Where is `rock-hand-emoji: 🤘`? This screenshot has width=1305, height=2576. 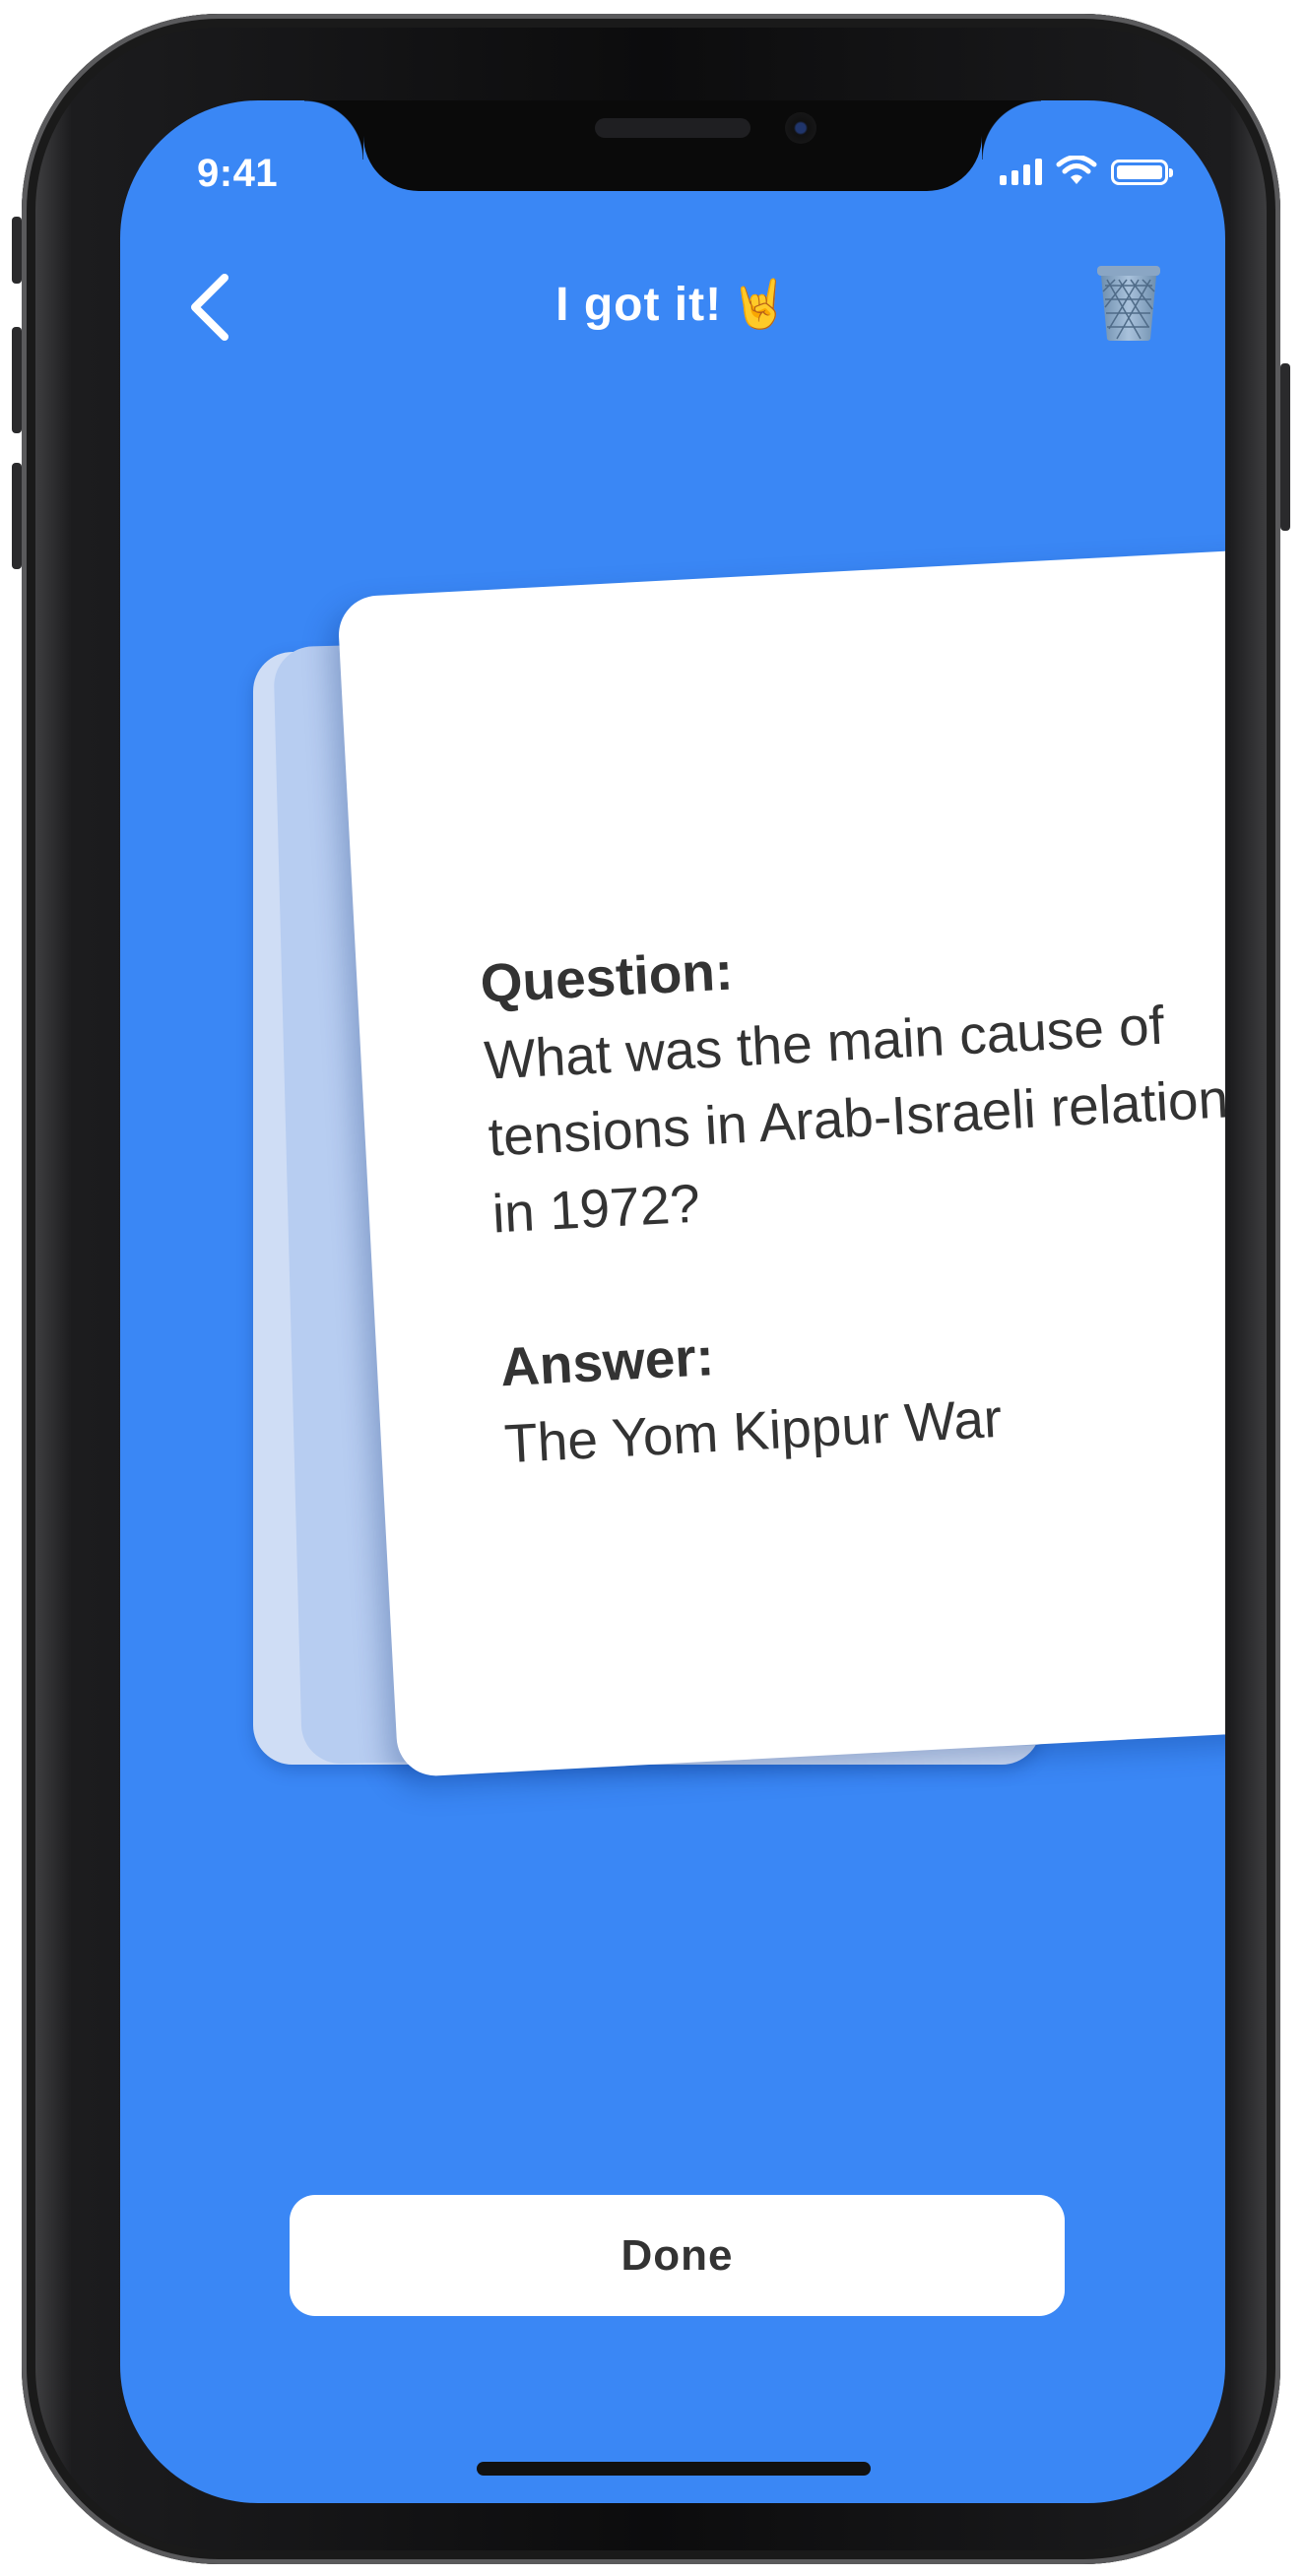 rock-hand-emoji: 🤘 is located at coordinates (760, 305).